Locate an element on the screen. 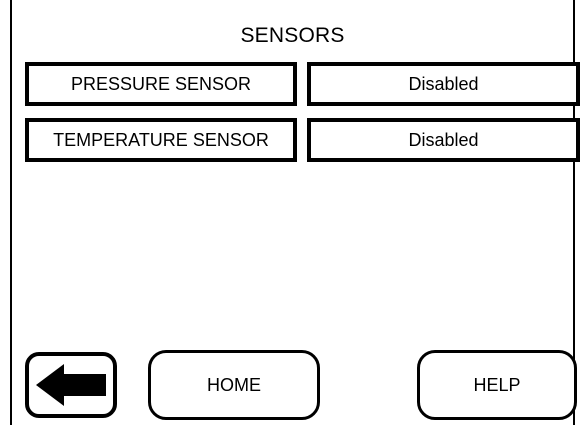 The height and width of the screenshot is (425, 582). help-button-label: HELP is located at coordinates (497, 384).